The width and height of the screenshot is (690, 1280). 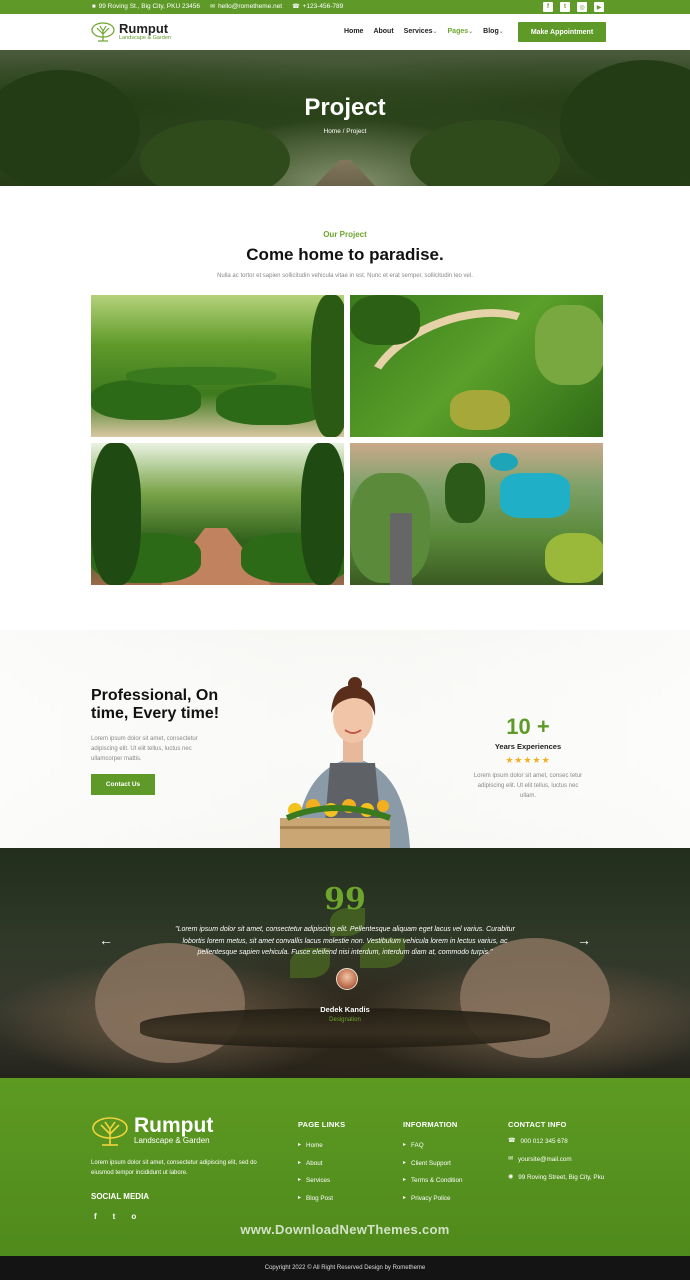 I want to click on email-info: ✉ hello@rometheme.net, so click(x=246, y=6).